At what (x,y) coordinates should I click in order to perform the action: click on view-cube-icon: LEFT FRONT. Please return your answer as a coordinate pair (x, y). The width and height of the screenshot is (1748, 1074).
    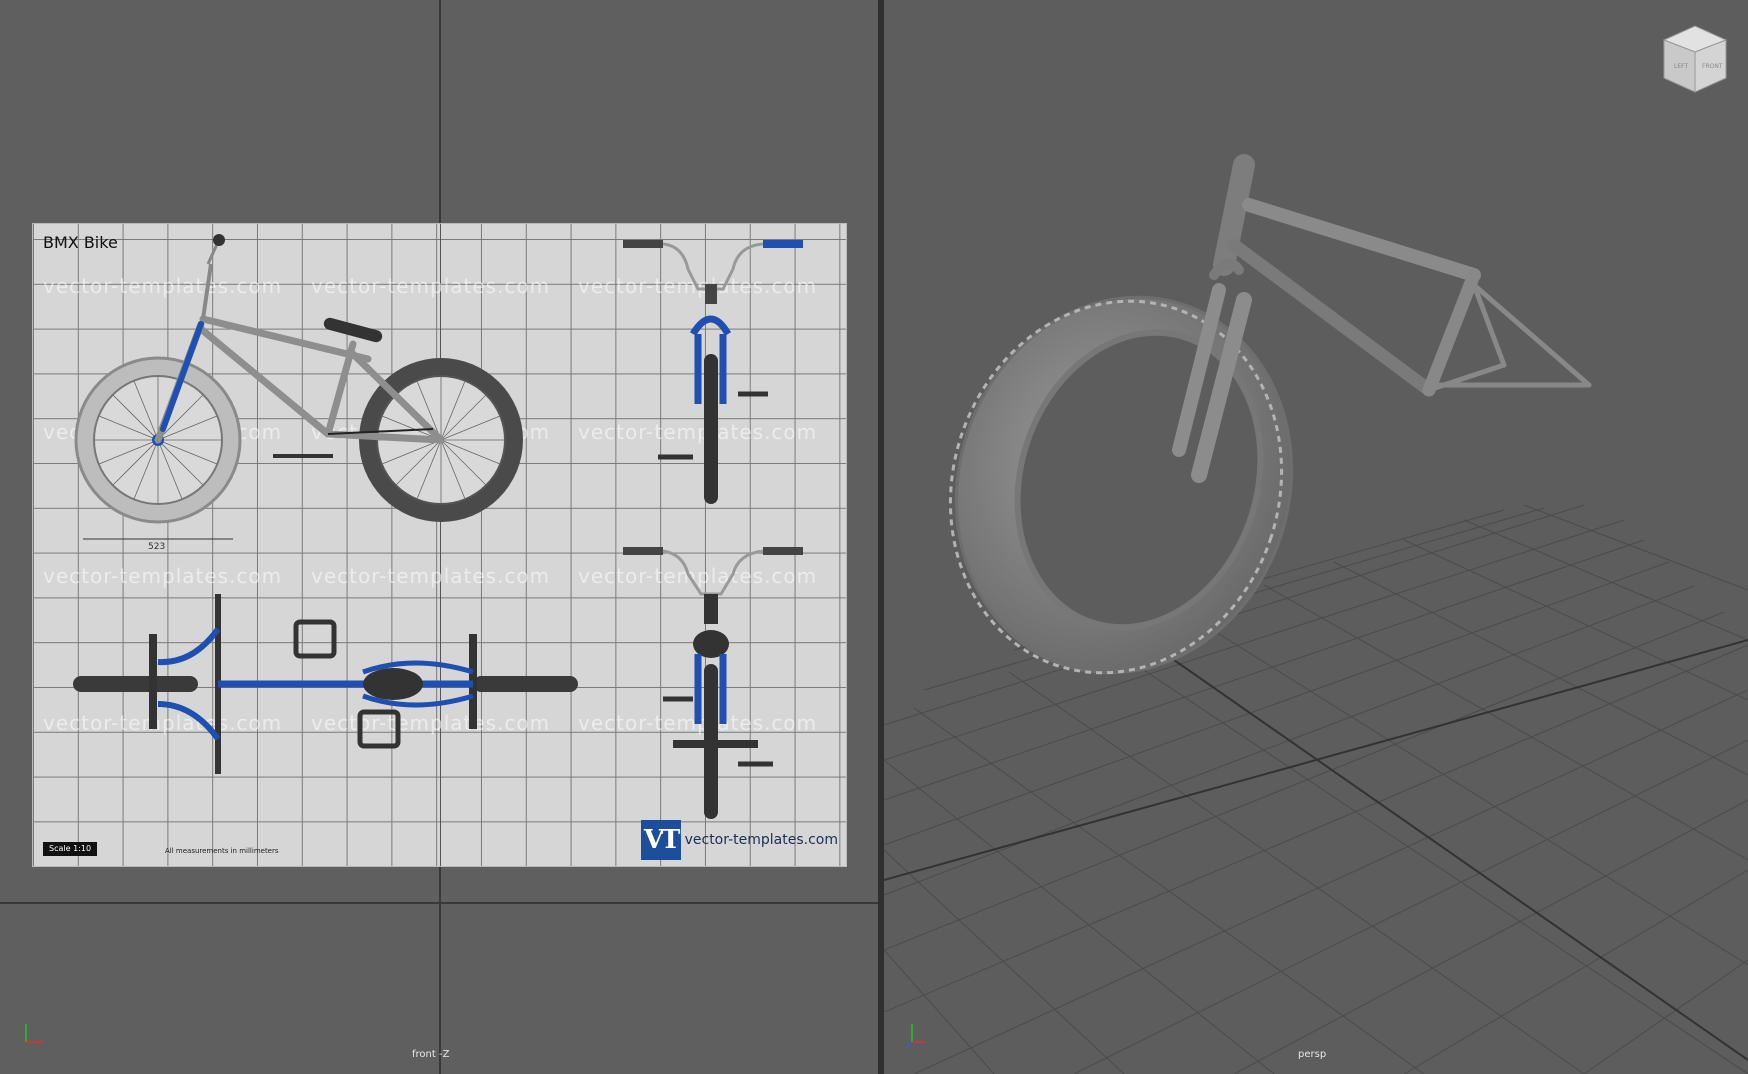
    Looking at the image, I should click on (1695, 59).